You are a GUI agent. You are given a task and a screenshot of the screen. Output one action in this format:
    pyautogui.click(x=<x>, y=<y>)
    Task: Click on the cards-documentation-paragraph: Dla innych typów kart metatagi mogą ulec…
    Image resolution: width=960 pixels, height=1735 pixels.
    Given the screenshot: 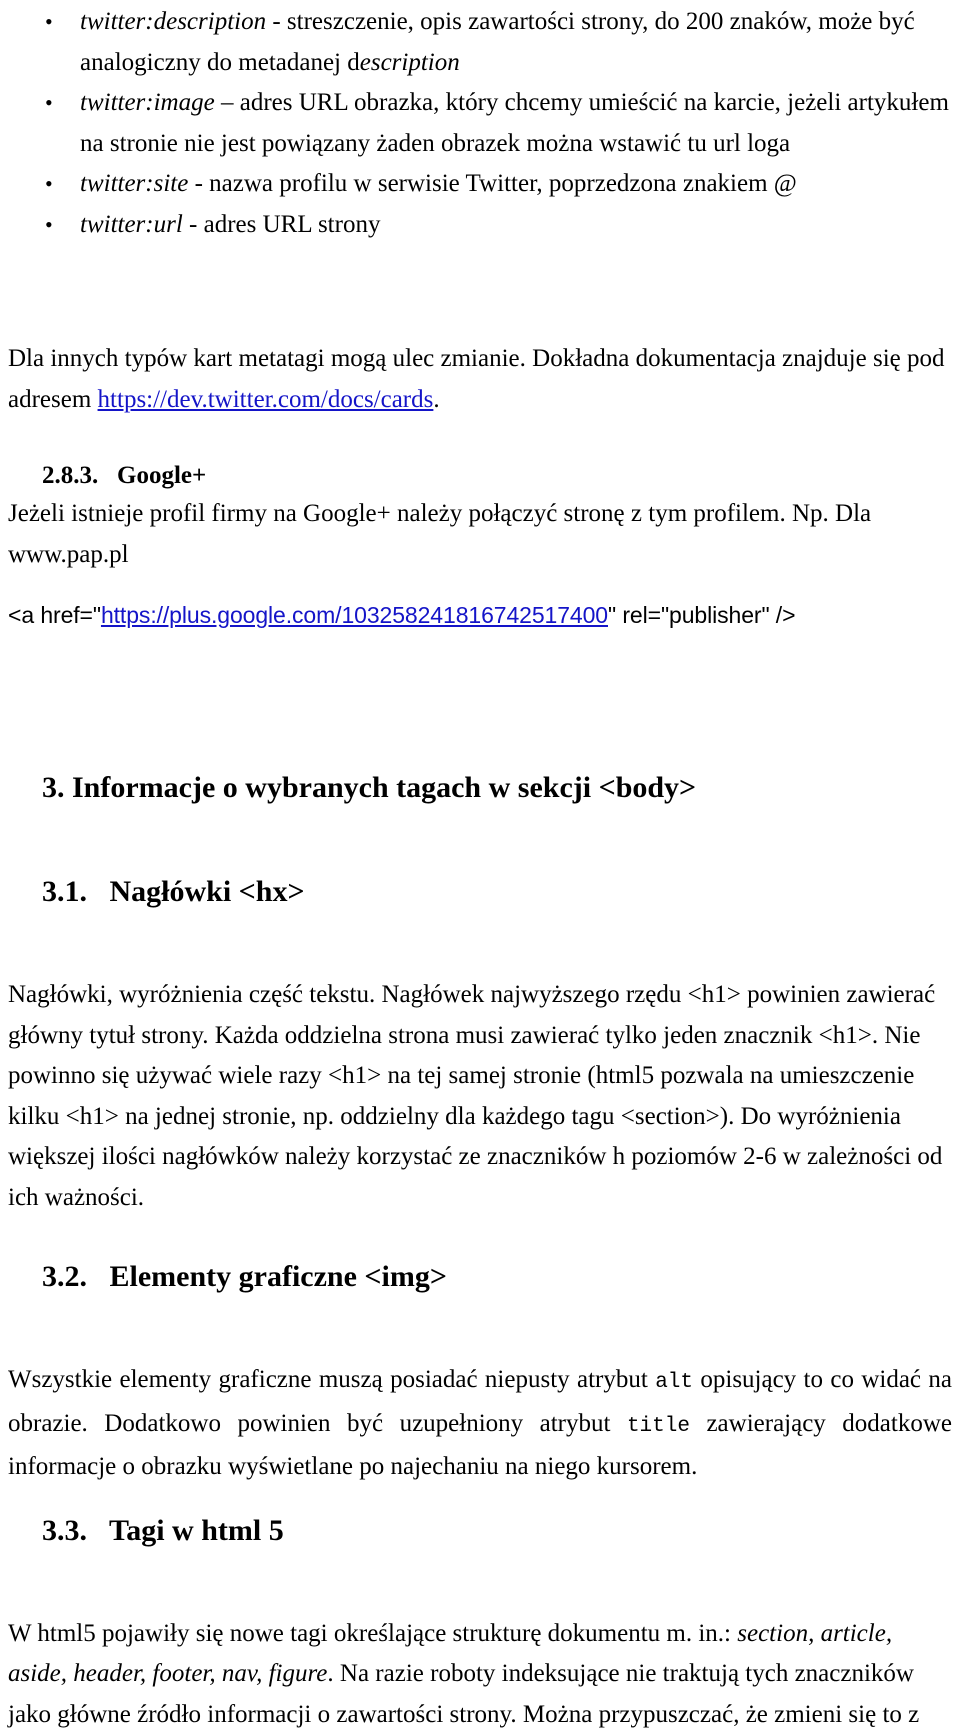 What is the action you would take?
    pyautogui.click(x=480, y=379)
    